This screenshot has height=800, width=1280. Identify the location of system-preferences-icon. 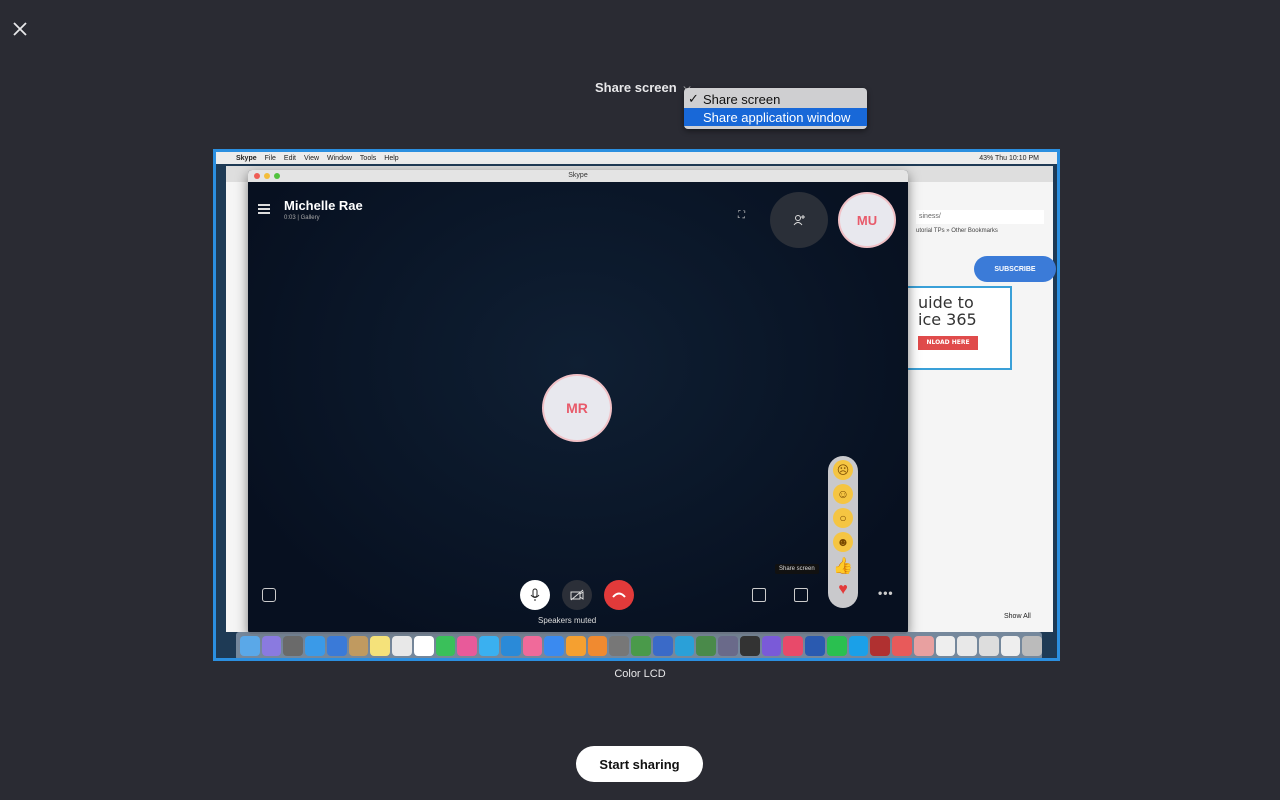
(619, 646).